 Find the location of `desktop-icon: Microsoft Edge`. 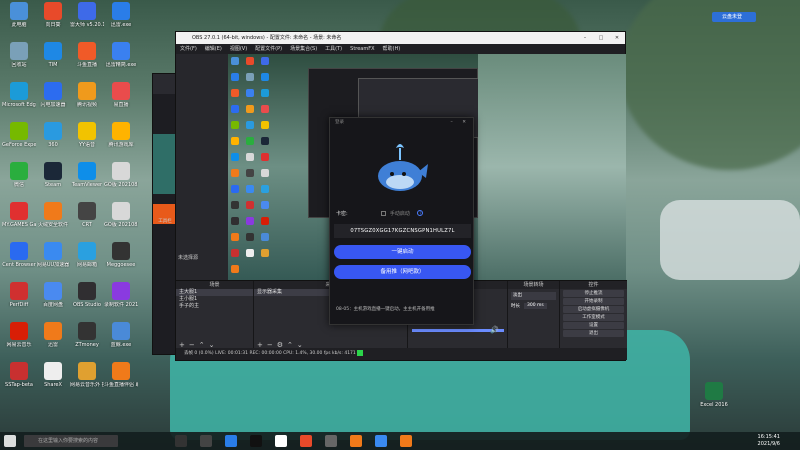

desktop-icon: Microsoft Edge is located at coordinates (19, 95).